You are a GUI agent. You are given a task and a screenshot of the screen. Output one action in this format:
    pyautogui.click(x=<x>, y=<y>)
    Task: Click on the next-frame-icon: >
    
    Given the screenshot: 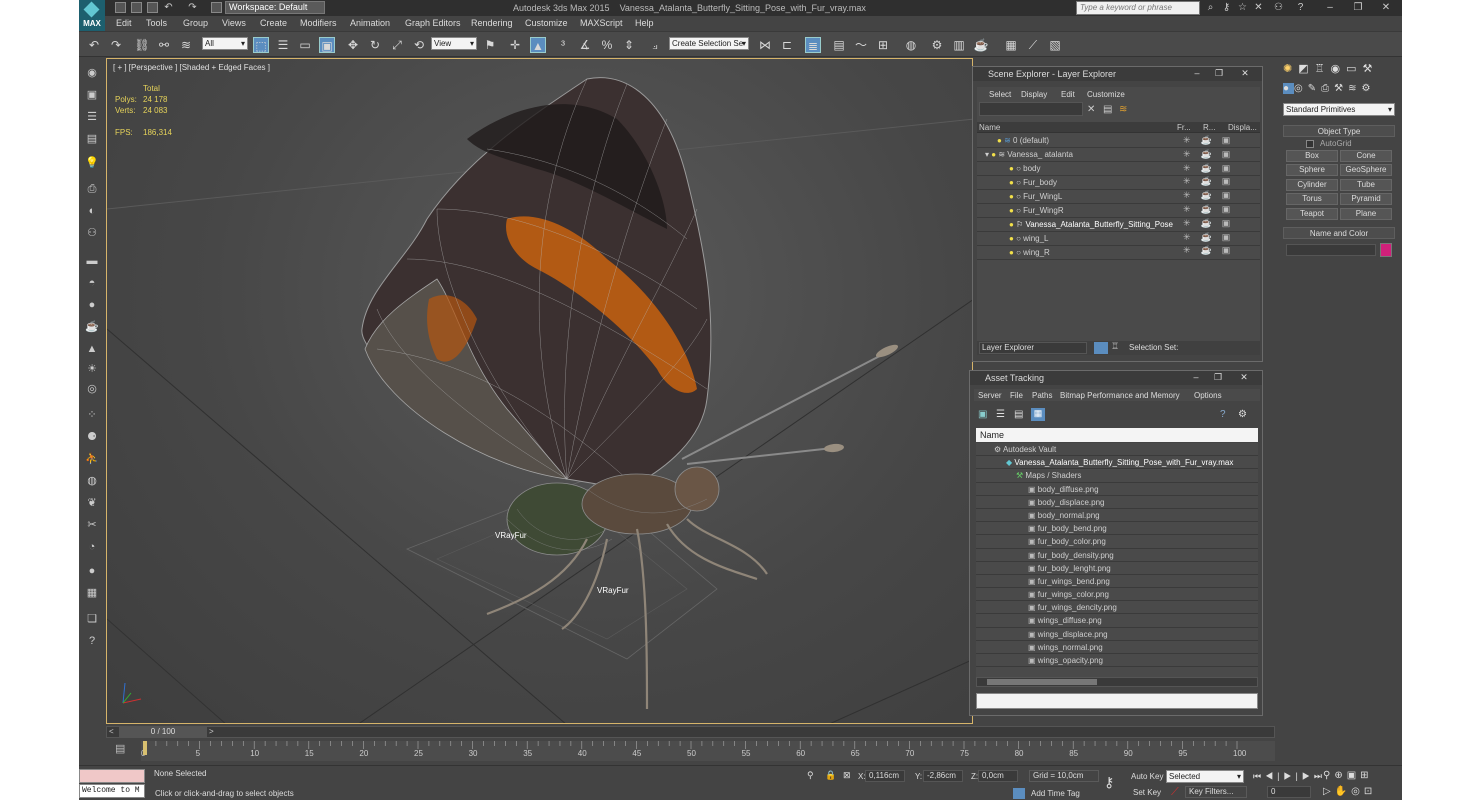 What is the action you would take?
    pyautogui.click(x=211, y=731)
    